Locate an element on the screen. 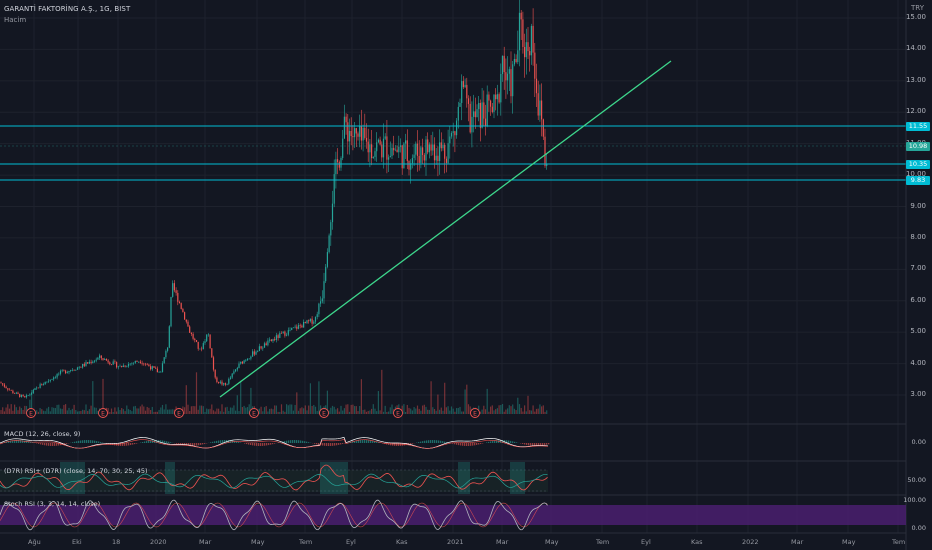  time-axis-label: 2020 is located at coordinates (158, 542).